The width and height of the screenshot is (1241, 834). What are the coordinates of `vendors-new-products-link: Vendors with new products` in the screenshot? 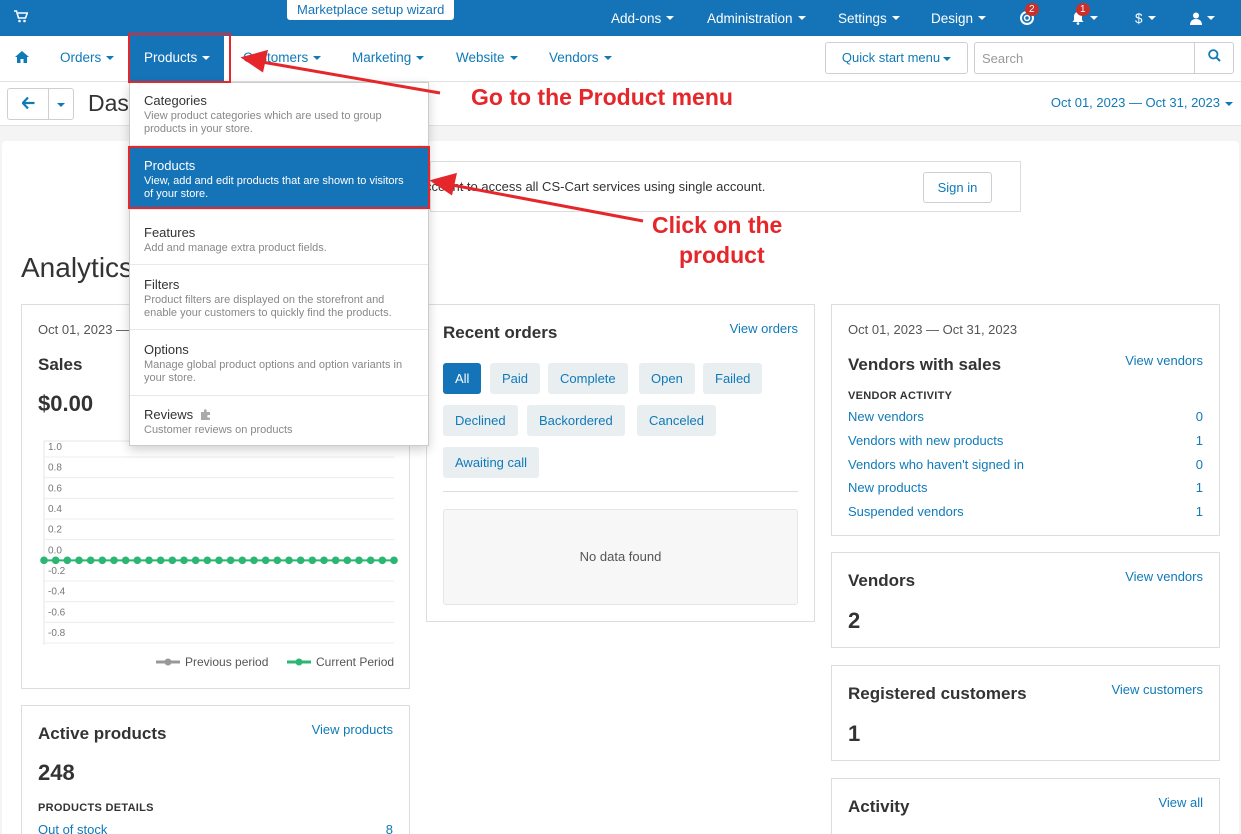 It's located at (925, 440).